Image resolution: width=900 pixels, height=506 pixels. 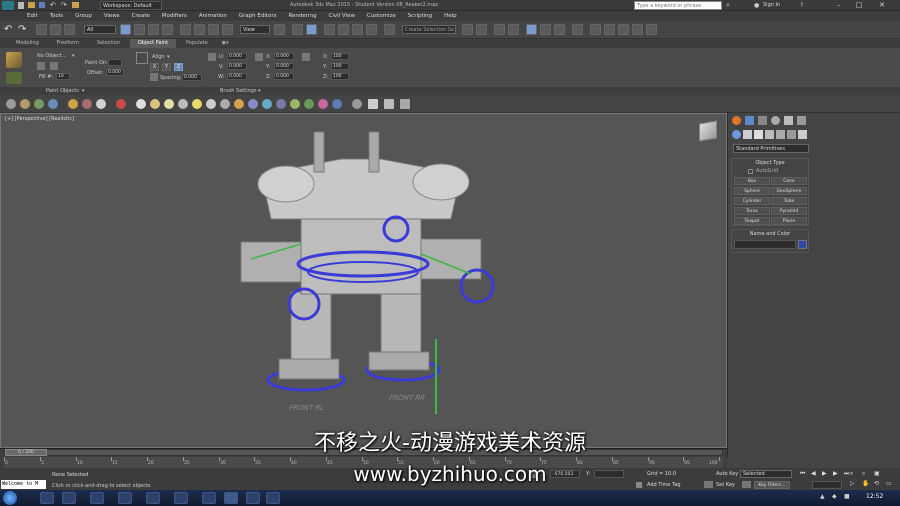 I want to click on z-axis-button: Z, so click(x=178, y=67).